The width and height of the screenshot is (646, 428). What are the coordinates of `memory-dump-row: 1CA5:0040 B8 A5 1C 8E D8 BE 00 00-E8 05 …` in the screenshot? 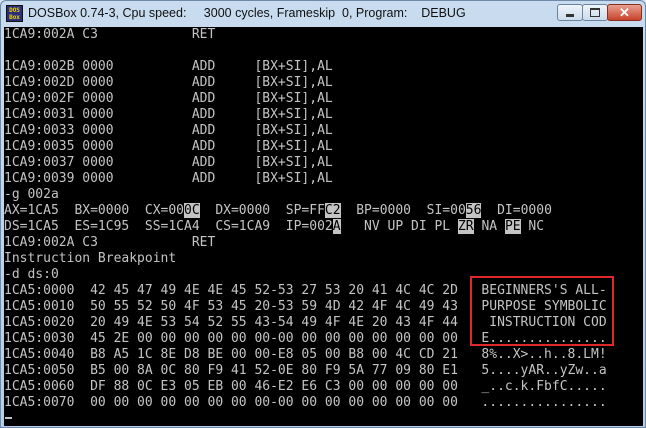 It's located at (305, 354).